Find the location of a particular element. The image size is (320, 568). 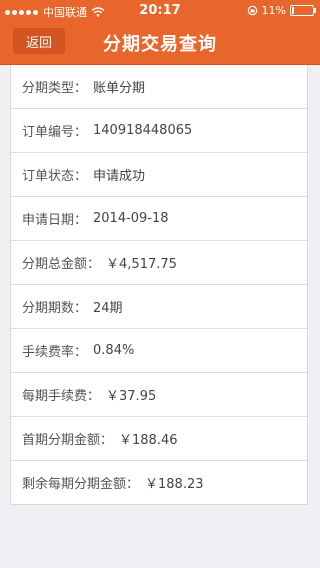

detail-row-fee-per-period: 每期手续费： ￥37.95 is located at coordinates (159, 395).